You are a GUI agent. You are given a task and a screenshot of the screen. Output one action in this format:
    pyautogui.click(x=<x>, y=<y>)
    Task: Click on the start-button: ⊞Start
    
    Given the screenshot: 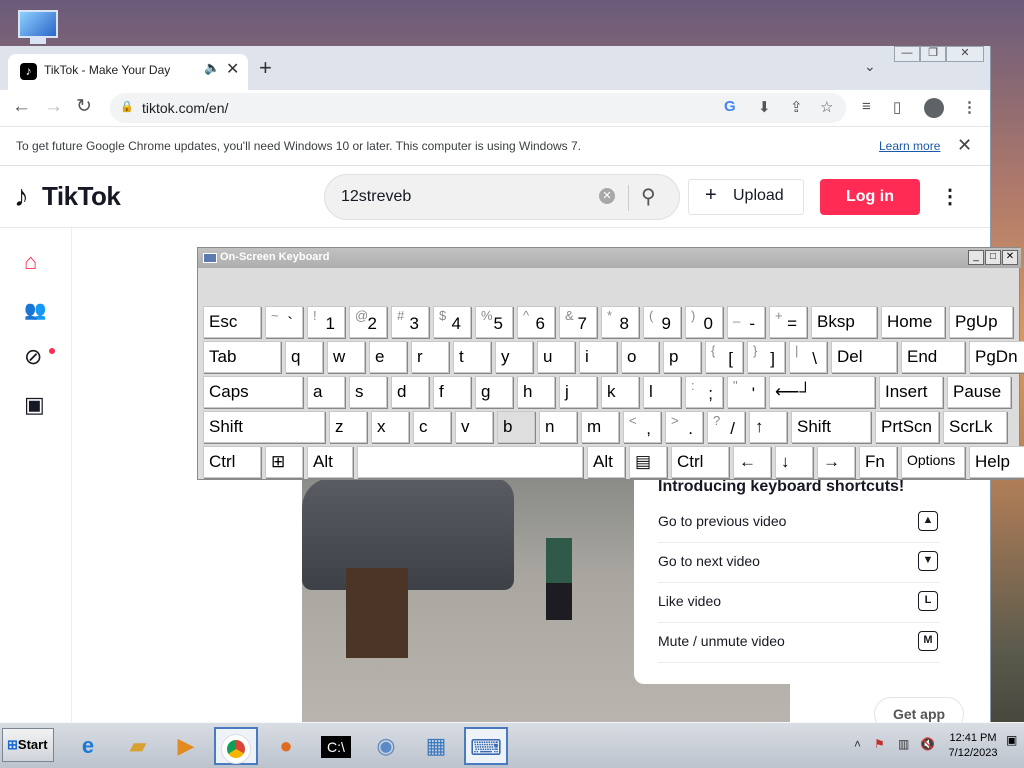 What is the action you would take?
    pyautogui.click(x=28, y=745)
    